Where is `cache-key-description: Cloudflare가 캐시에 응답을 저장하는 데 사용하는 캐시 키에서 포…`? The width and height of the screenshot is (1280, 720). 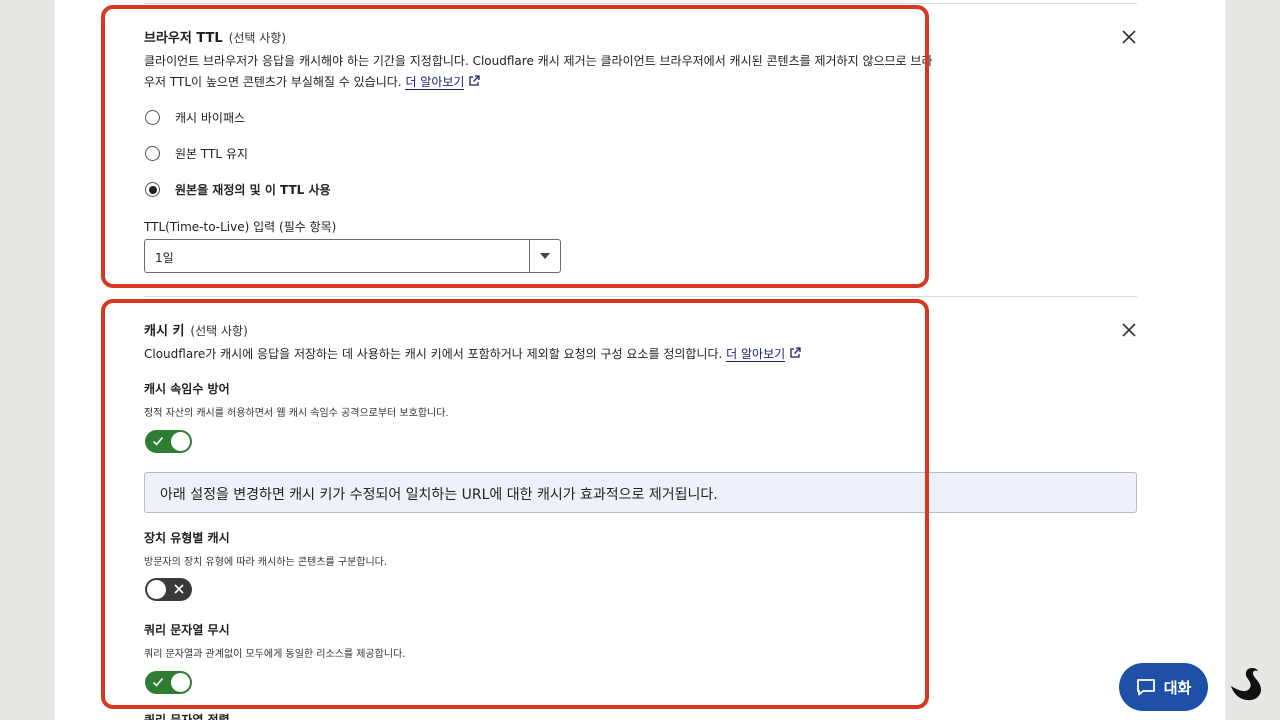
cache-key-description: Cloudflare가 캐시에 응답을 저장하는 데 사용하는 캐시 키에서 포… is located at coordinates (564, 354).